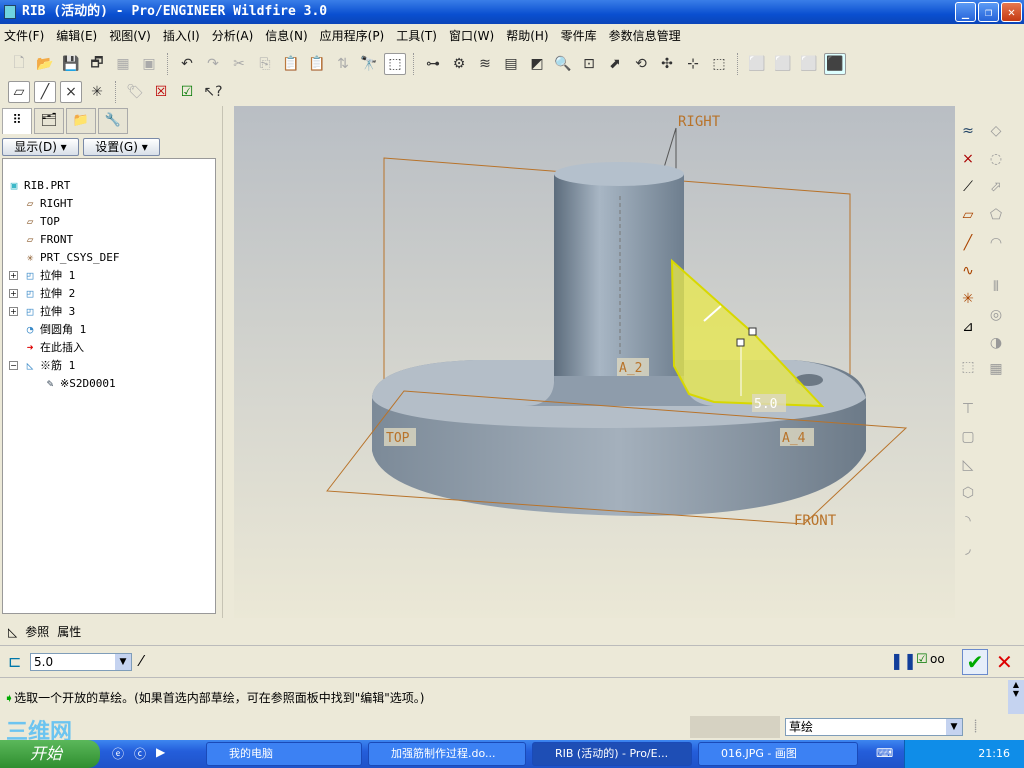 Image resolution: width=1024 pixels, height=768 pixels. I want to click on merge-icon: ◎, so click(996, 315).